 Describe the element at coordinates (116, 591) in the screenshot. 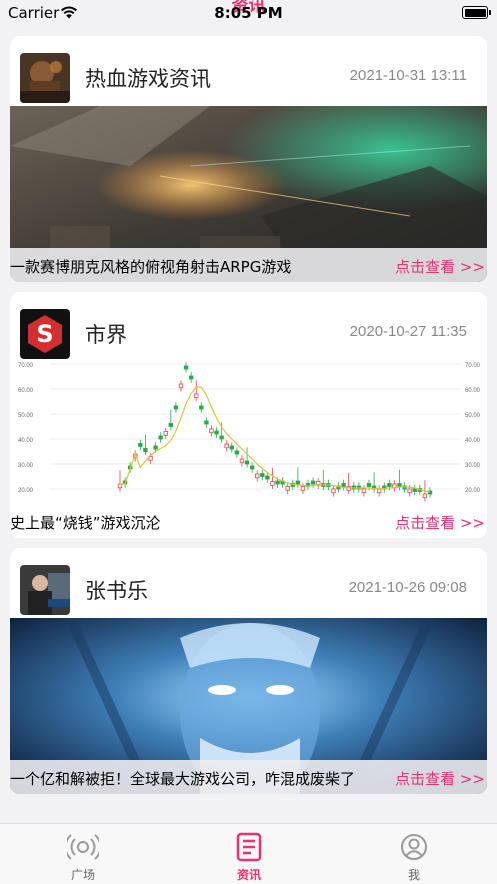

I see `source-name: 张书乐` at that location.